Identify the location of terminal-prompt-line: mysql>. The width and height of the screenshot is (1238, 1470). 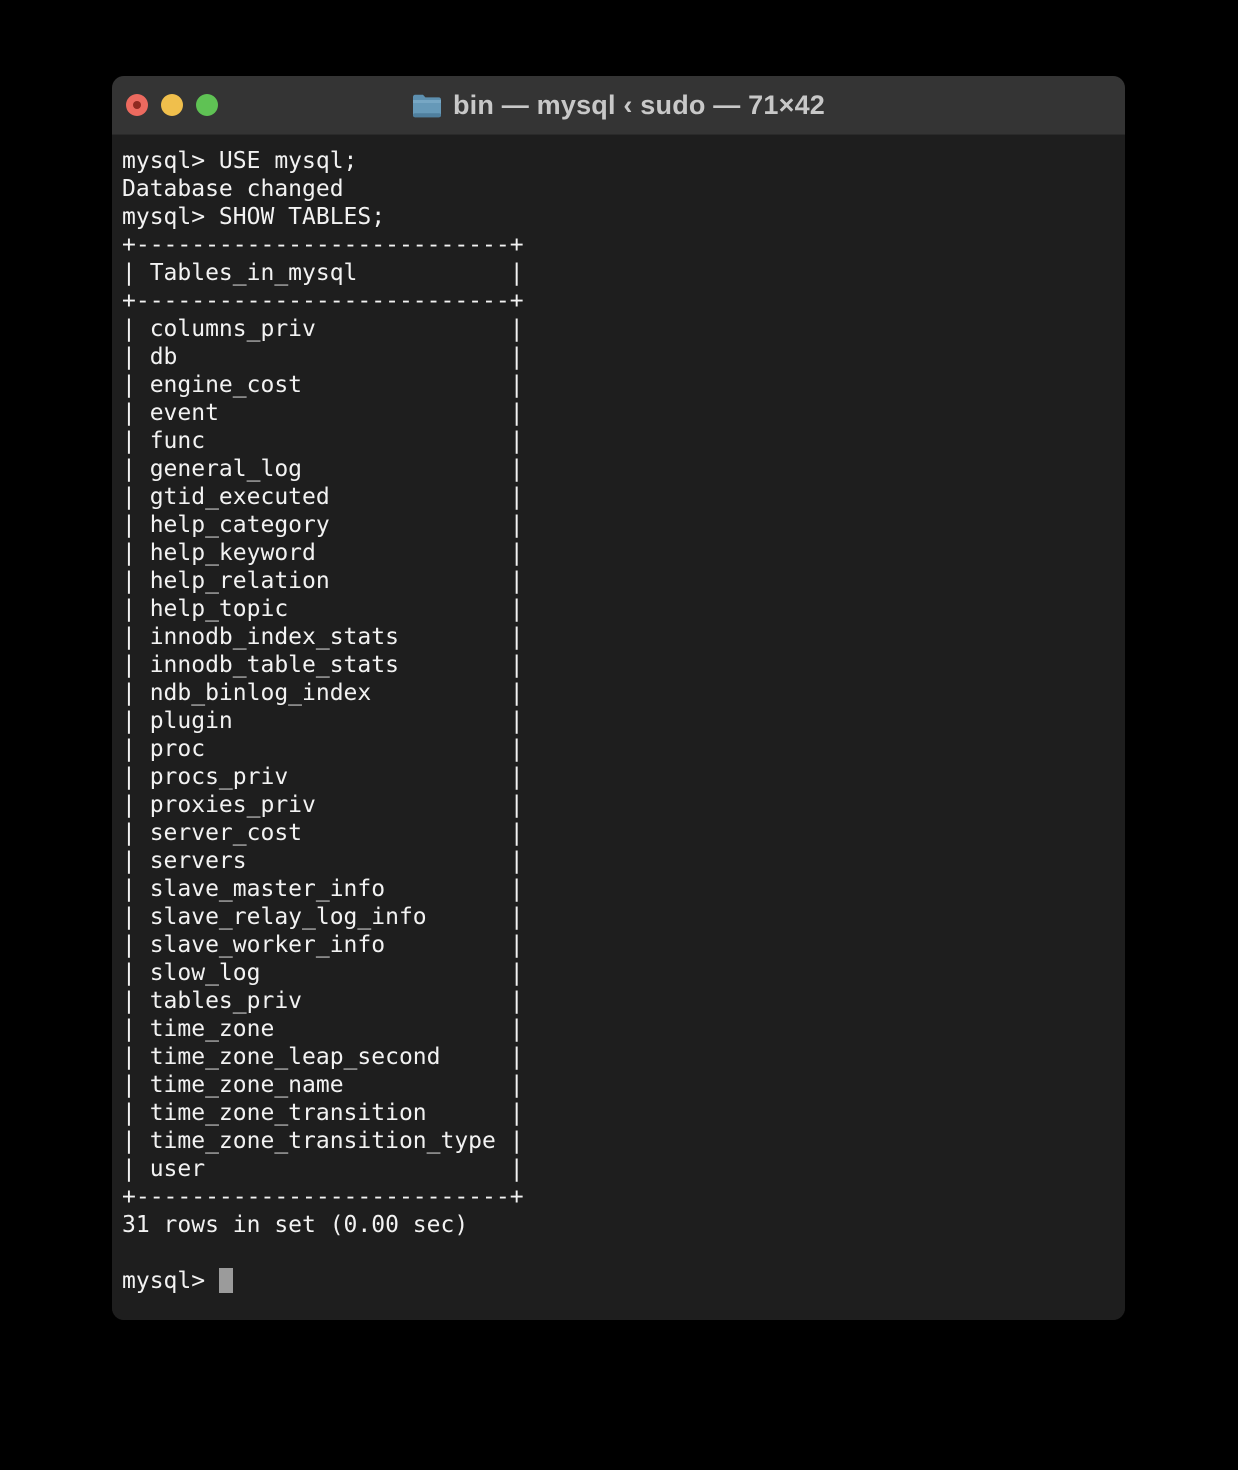
(623, 1281).